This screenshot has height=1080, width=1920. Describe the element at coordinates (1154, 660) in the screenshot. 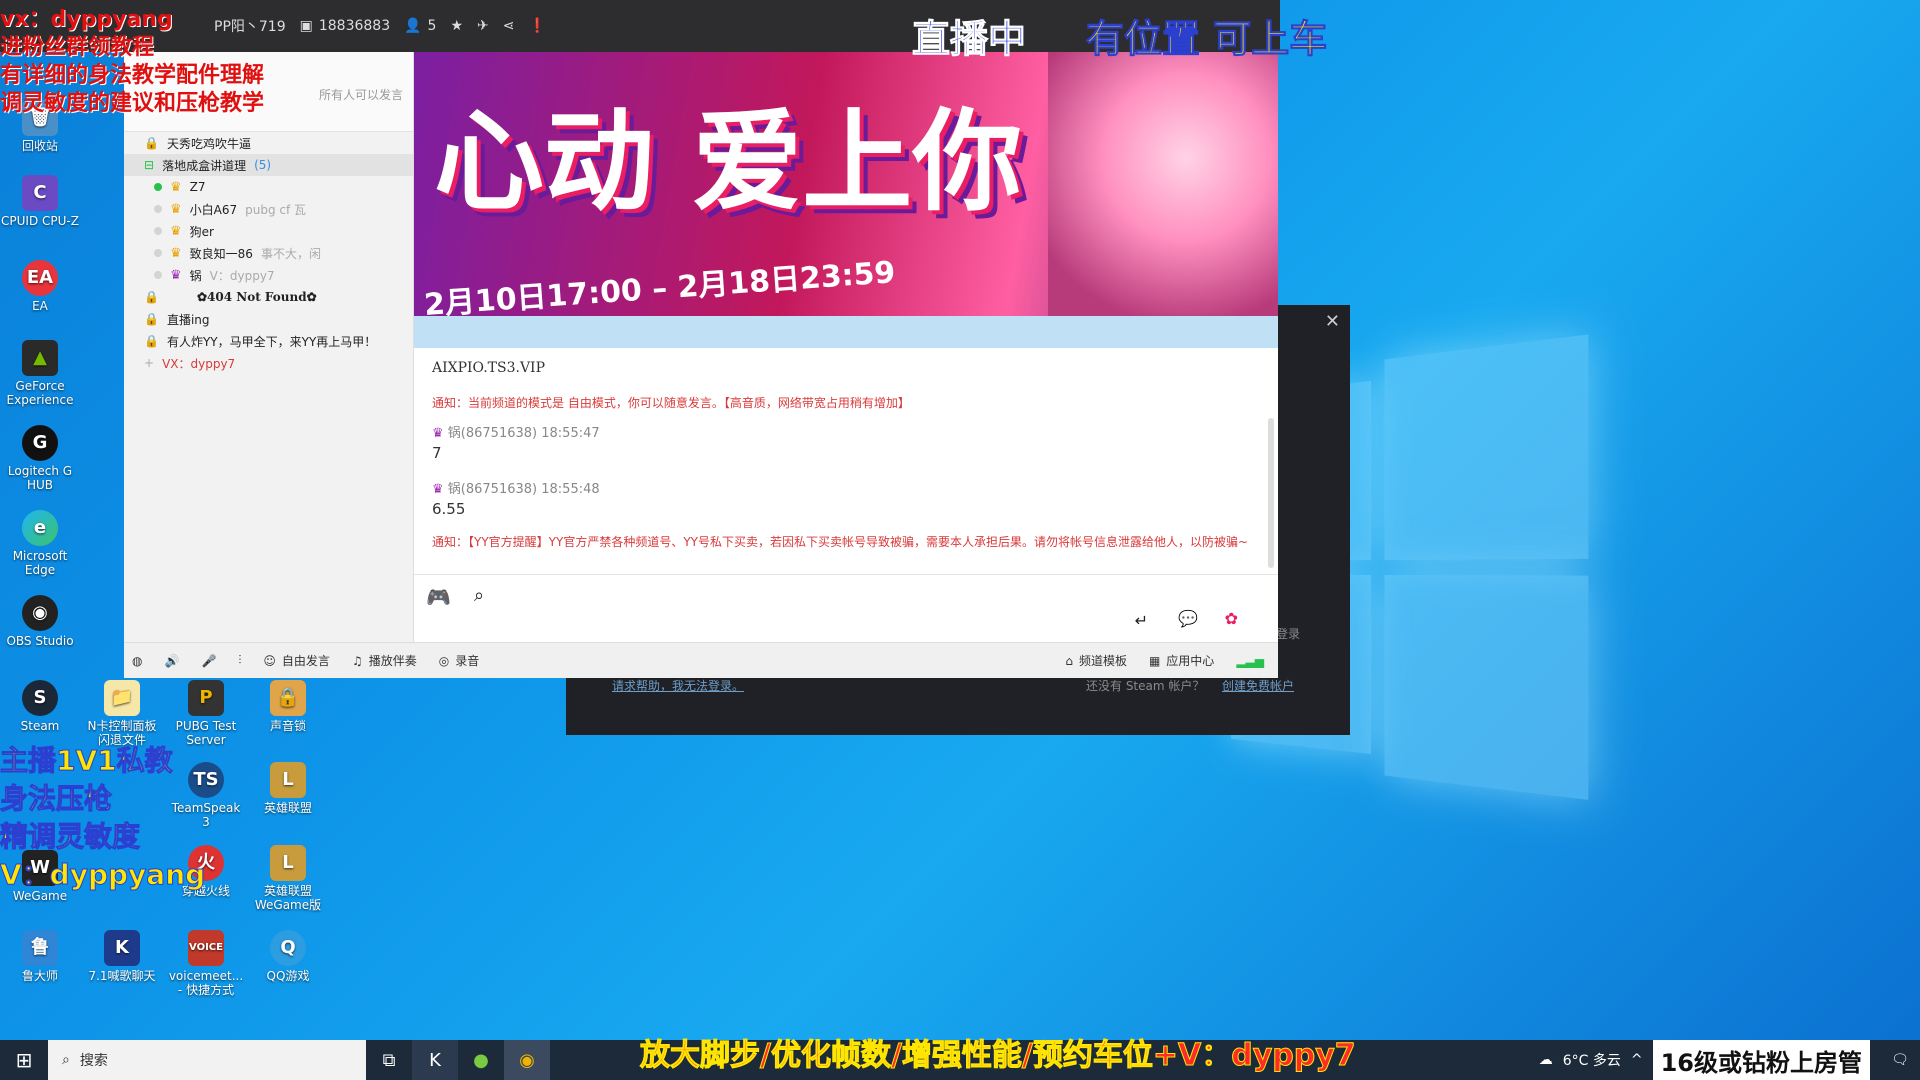

I see `grid-icon: ▦` at that location.